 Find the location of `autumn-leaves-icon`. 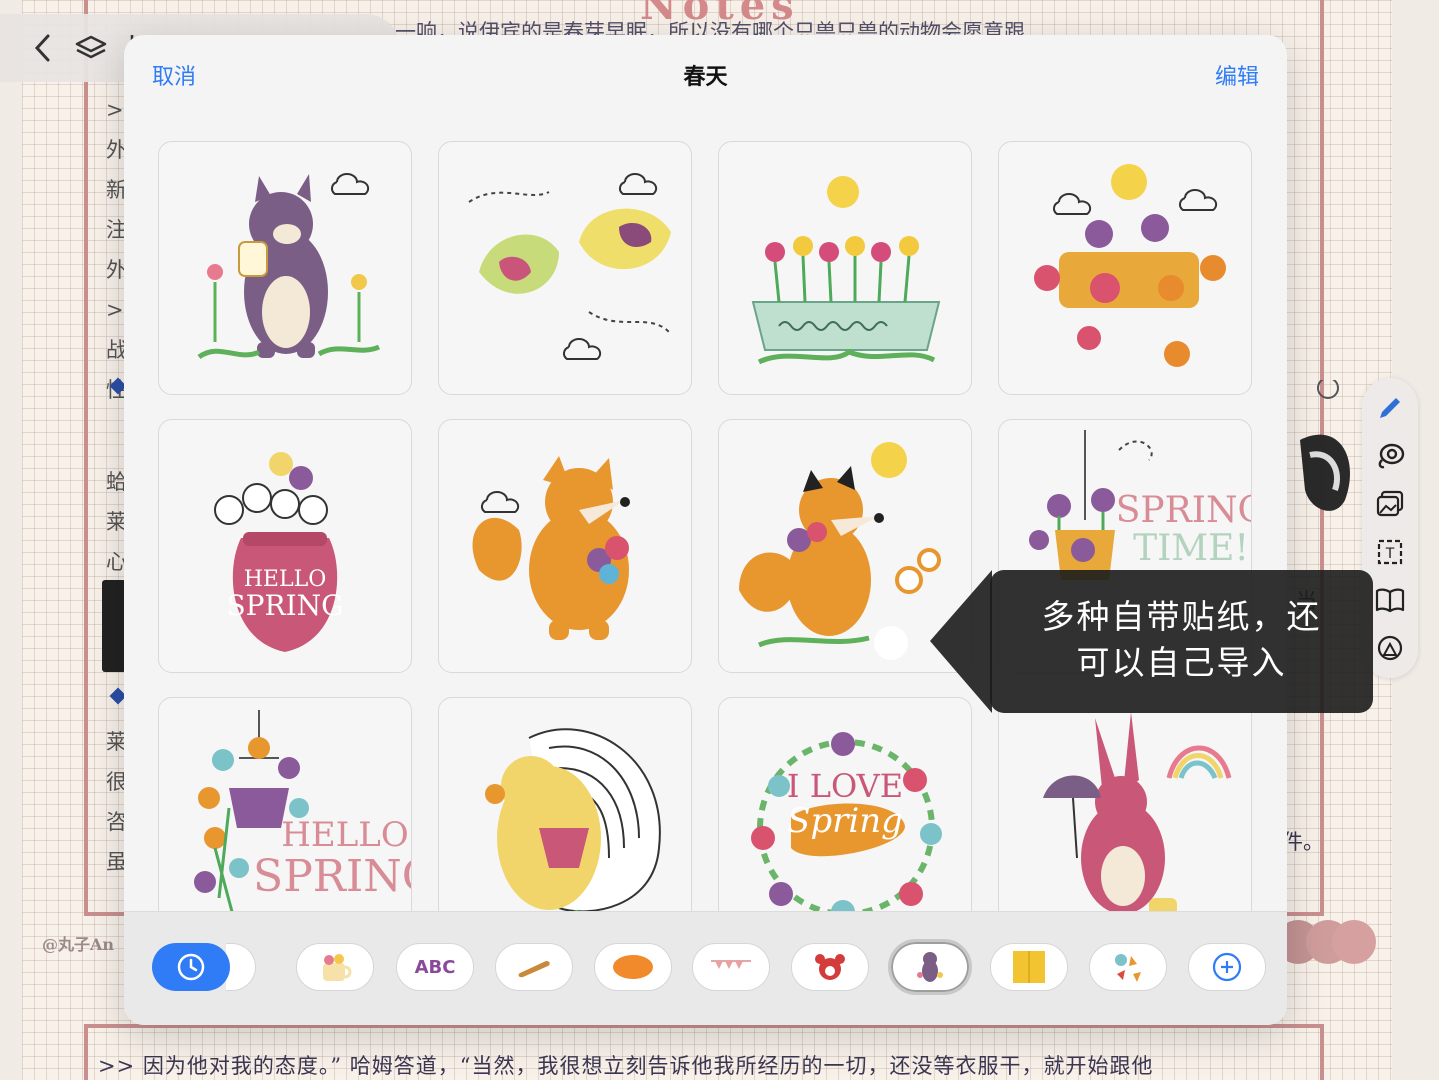

autumn-leaves-icon is located at coordinates (1128, 968).